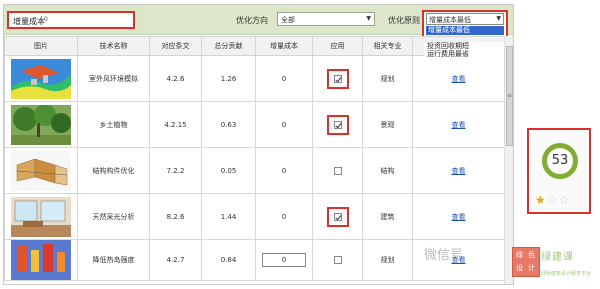 This screenshot has width=600, height=289. I want to click on rating-stars: ★☆☆, so click(552, 200).